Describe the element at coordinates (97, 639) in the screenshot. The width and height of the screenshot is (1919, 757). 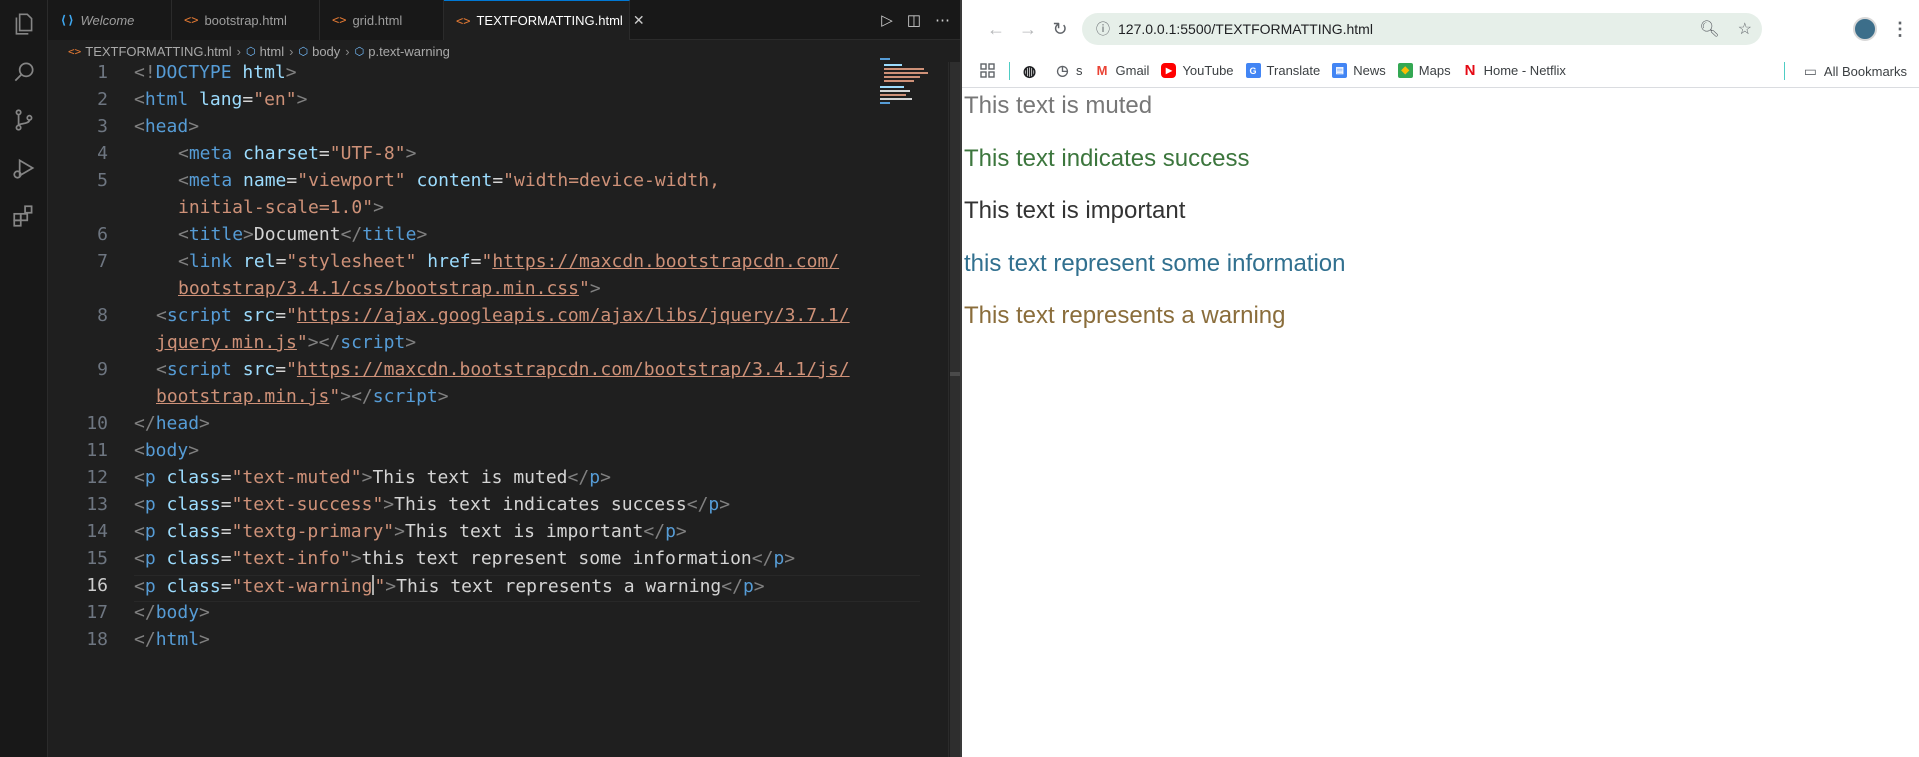
I see `line-number: 18` at that location.